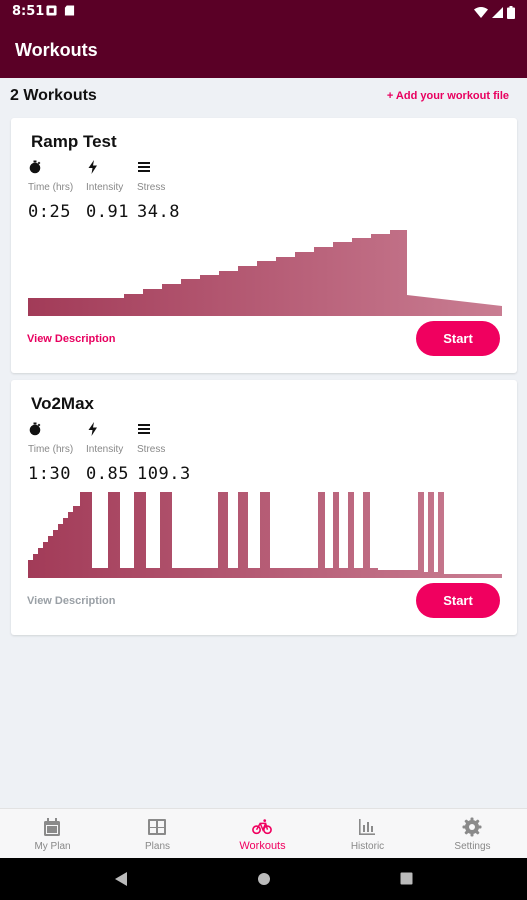 Image resolution: width=527 pixels, height=900 pixels. I want to click on notification-icon, so click(51, 10).